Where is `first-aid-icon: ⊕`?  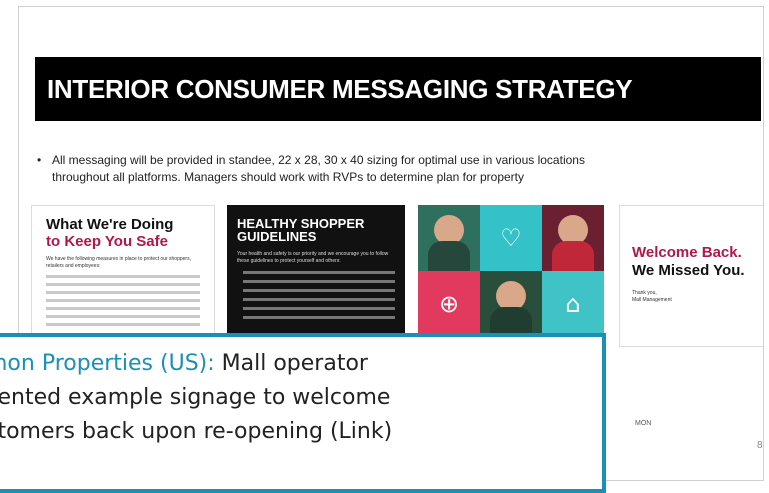 first-aid-icon: ⊕ is located at coordinates (449, 304).